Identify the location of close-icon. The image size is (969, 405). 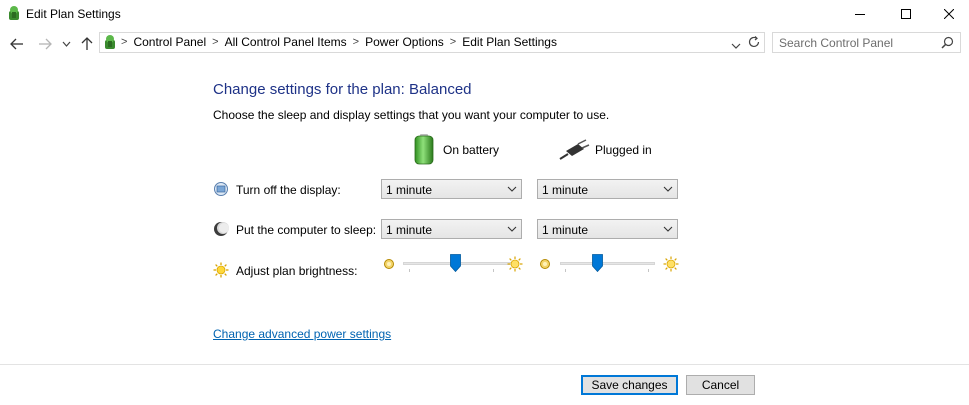
(949, 14).